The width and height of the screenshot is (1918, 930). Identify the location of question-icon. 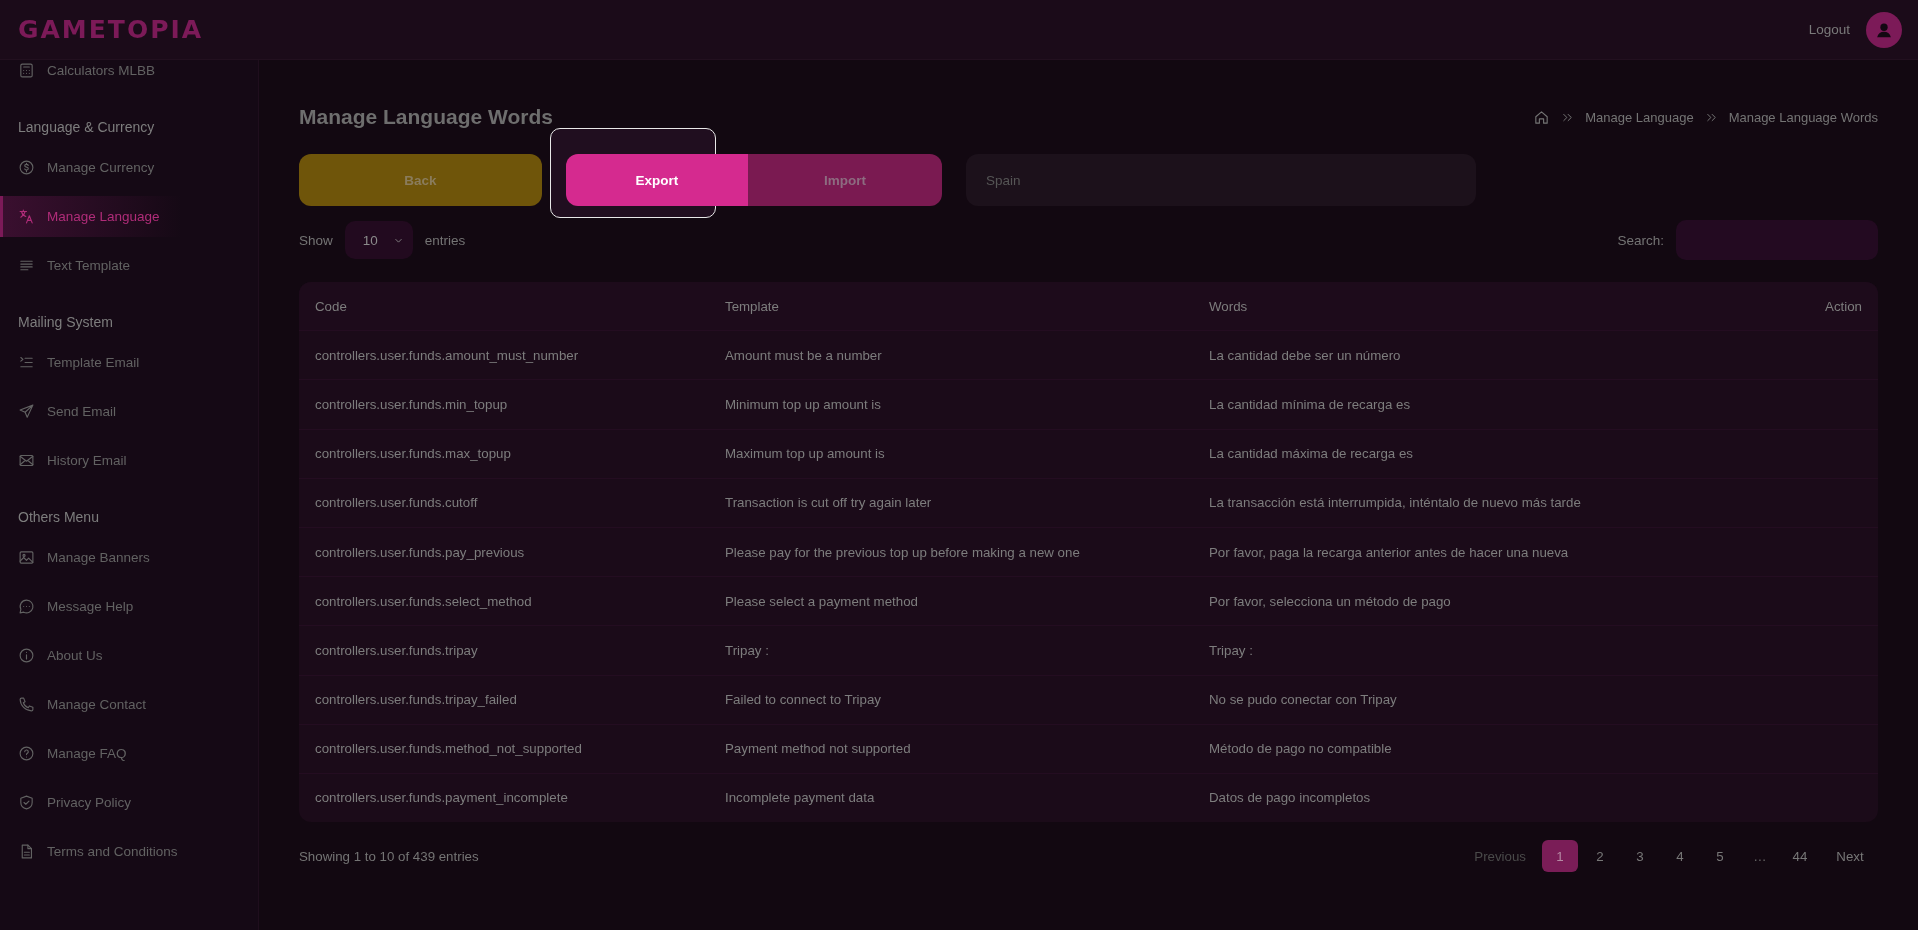
(26, 753).